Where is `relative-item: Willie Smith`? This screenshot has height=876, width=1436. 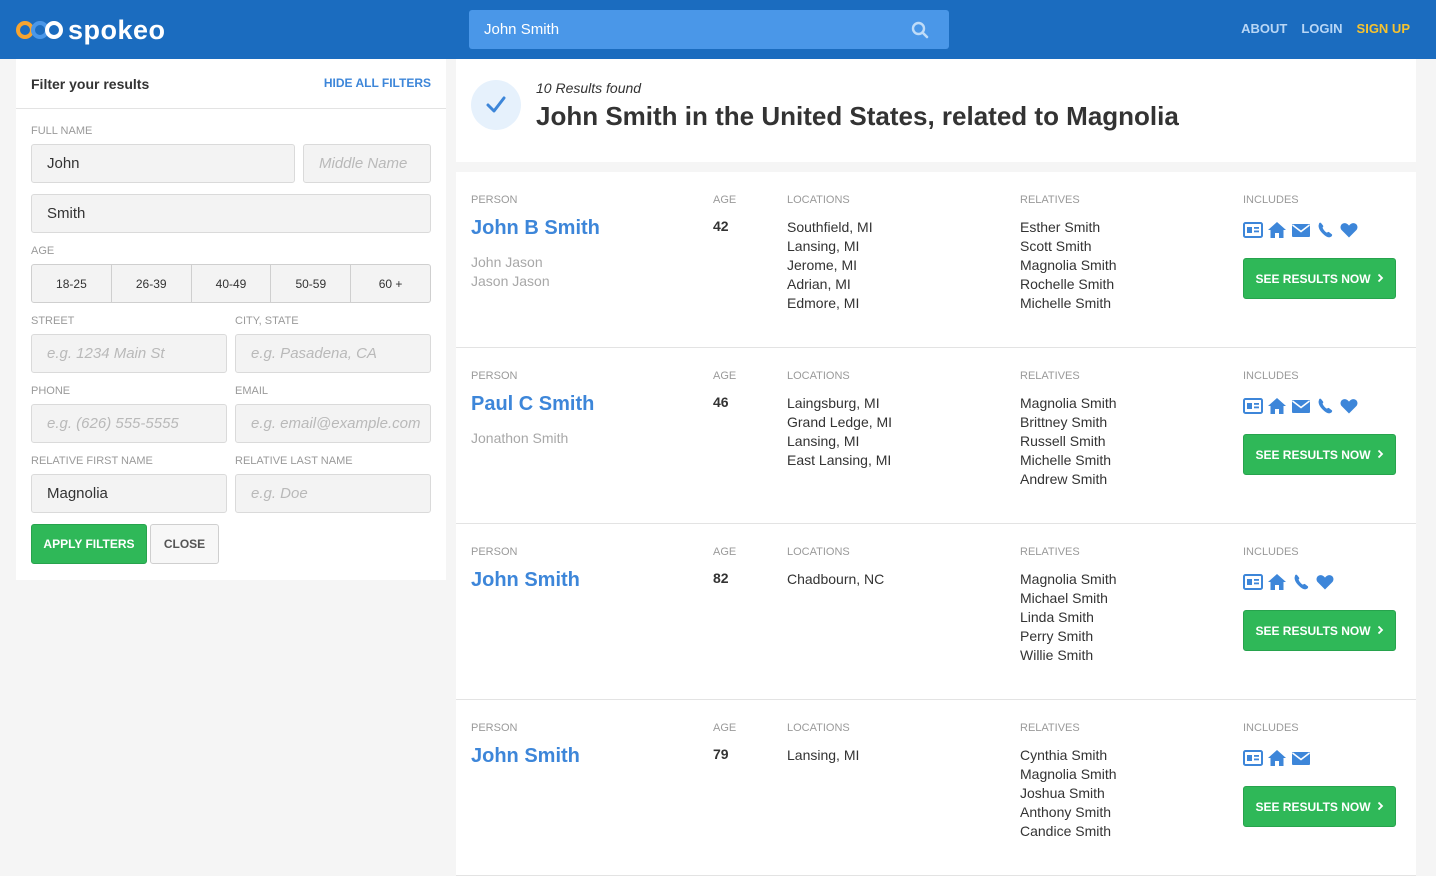
relative-item: Willie Smith is located at coordinates (1057, 655).